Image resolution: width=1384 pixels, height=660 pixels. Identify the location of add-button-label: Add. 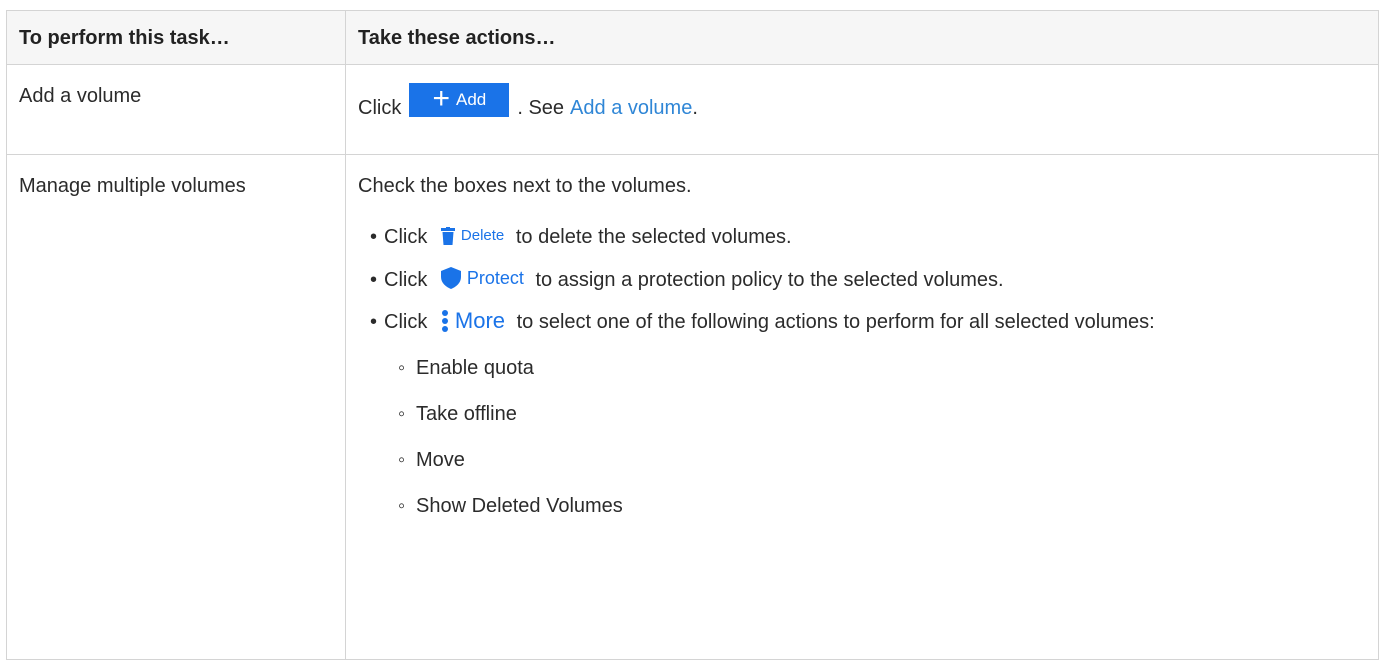
(471, 99).